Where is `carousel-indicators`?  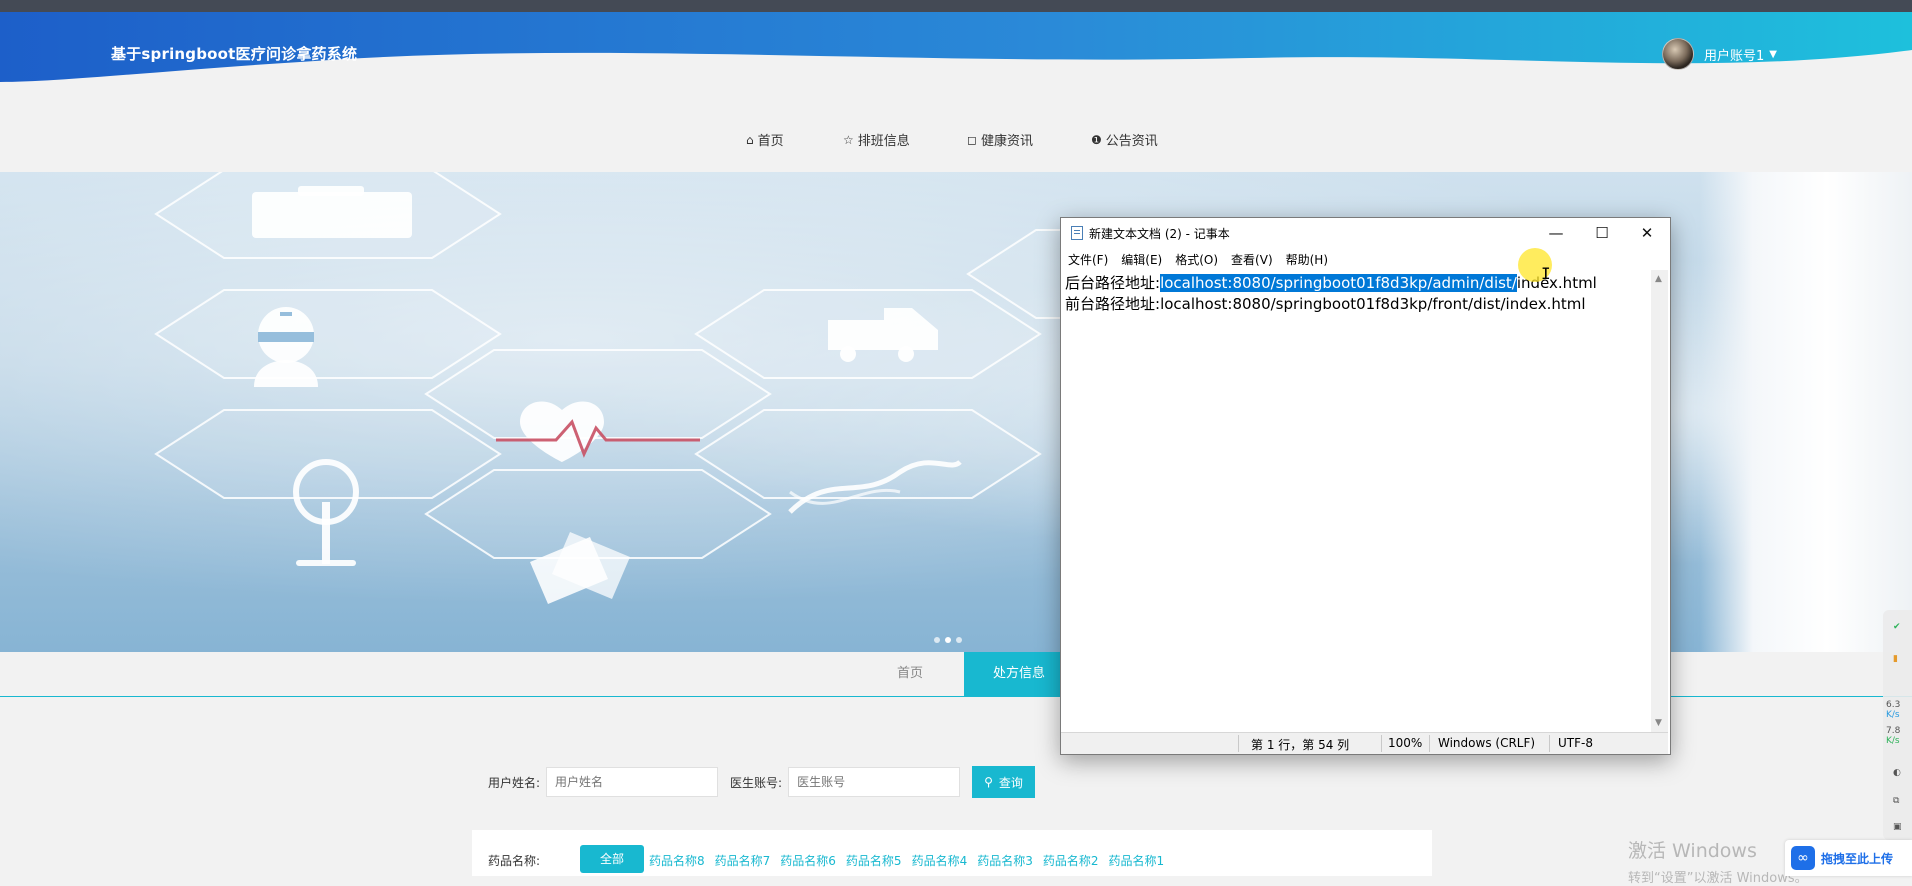
carousel-indicators is located at coordinates (948, 640).